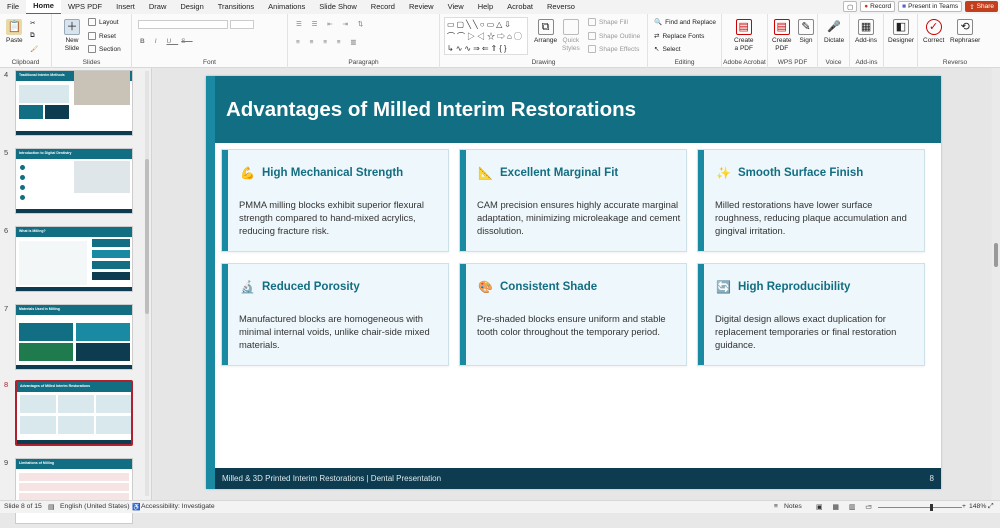  I want to click on fit-to-window-icon: ⤢, so click(990, 507).